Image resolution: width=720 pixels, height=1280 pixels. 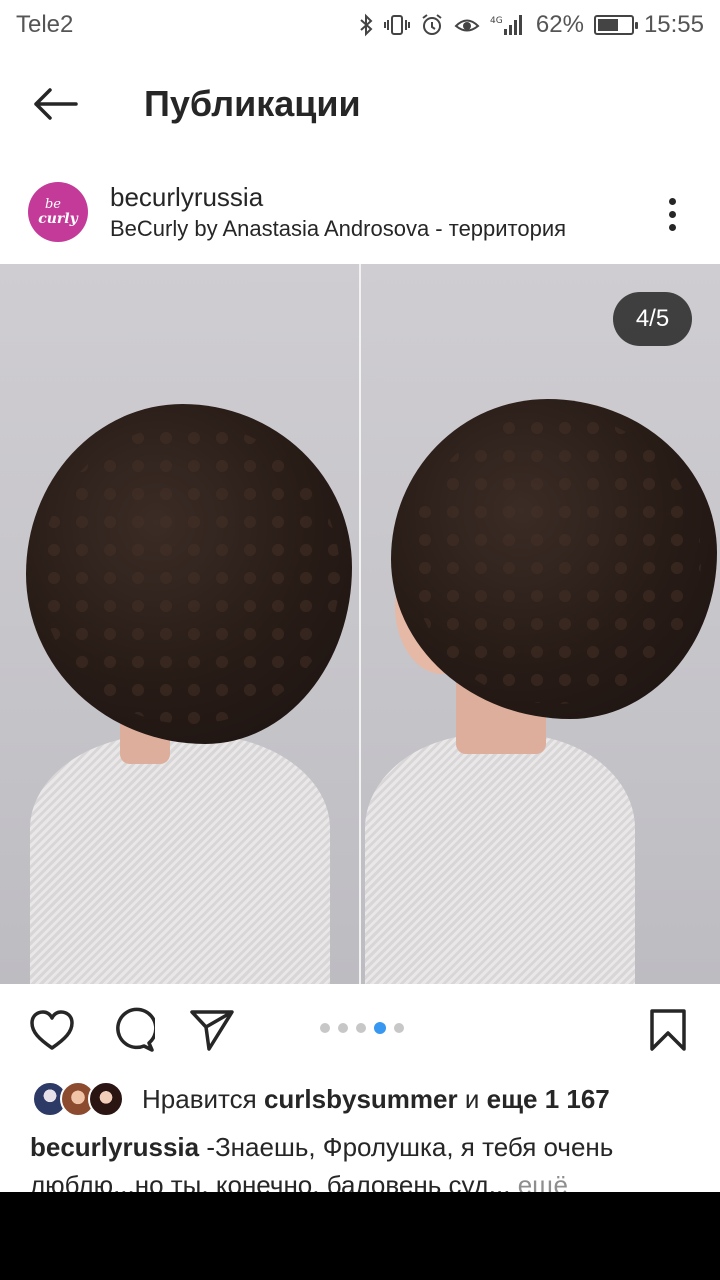 What do you see at coordinates (199, 1098) in the screenshot?
I see `likes-prefix: Нравится` at bounding box center [199, 1098].